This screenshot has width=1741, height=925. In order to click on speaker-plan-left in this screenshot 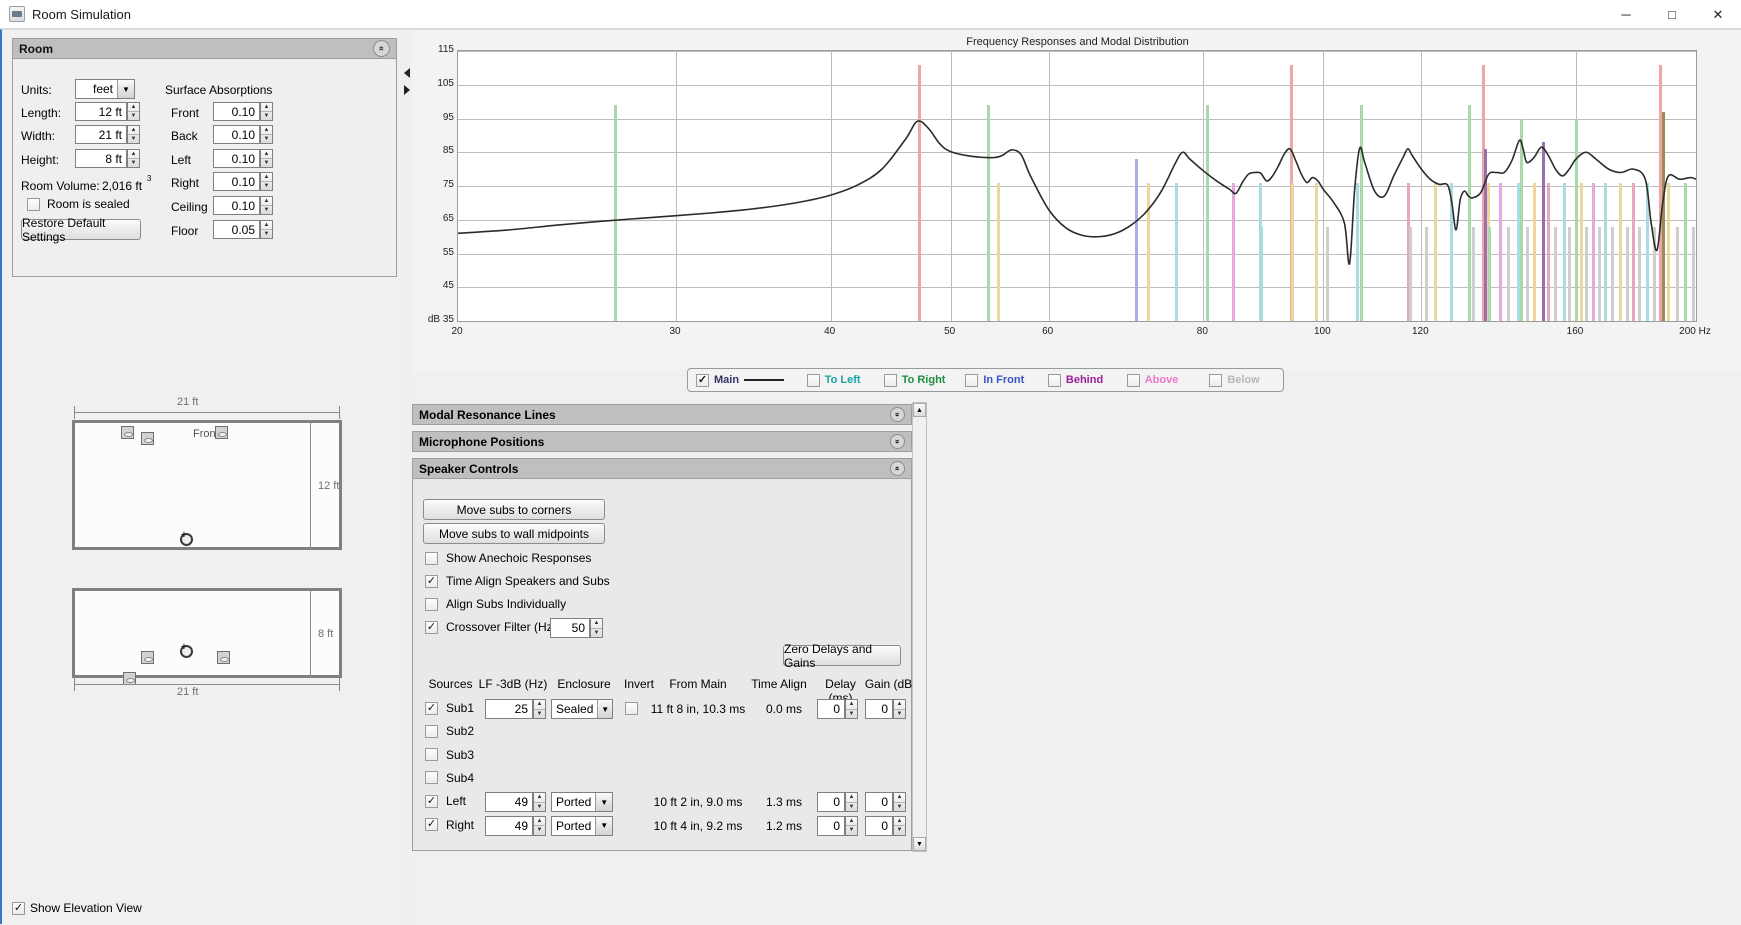, I will do `click(127, 432)`.